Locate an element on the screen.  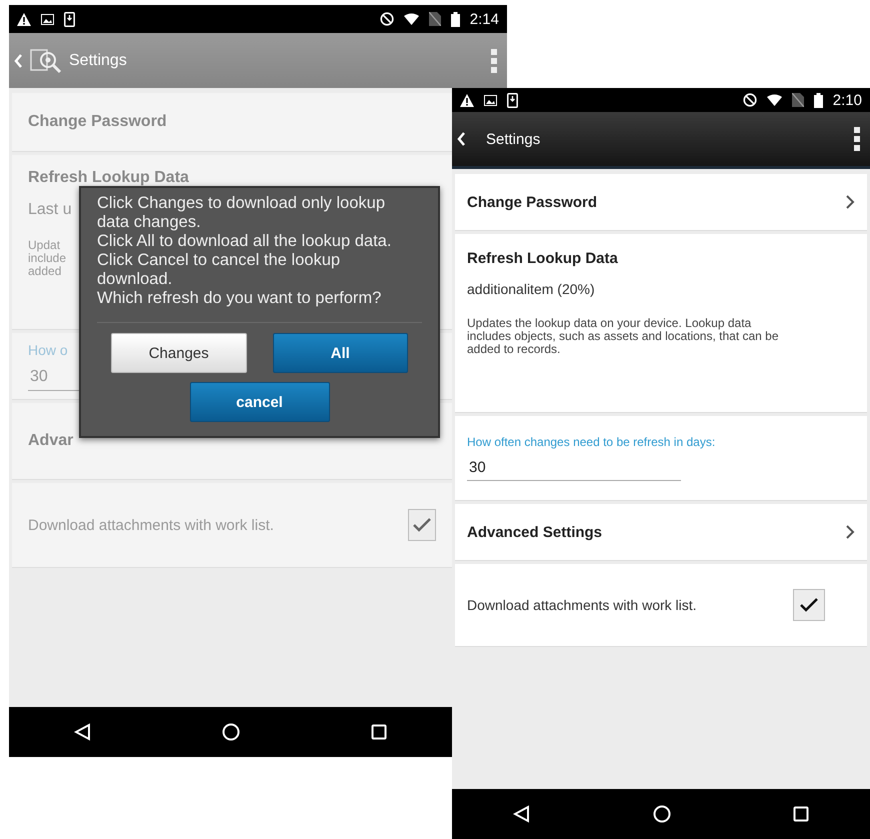
refresh-status: Last u is located at coordinates (50, 210).